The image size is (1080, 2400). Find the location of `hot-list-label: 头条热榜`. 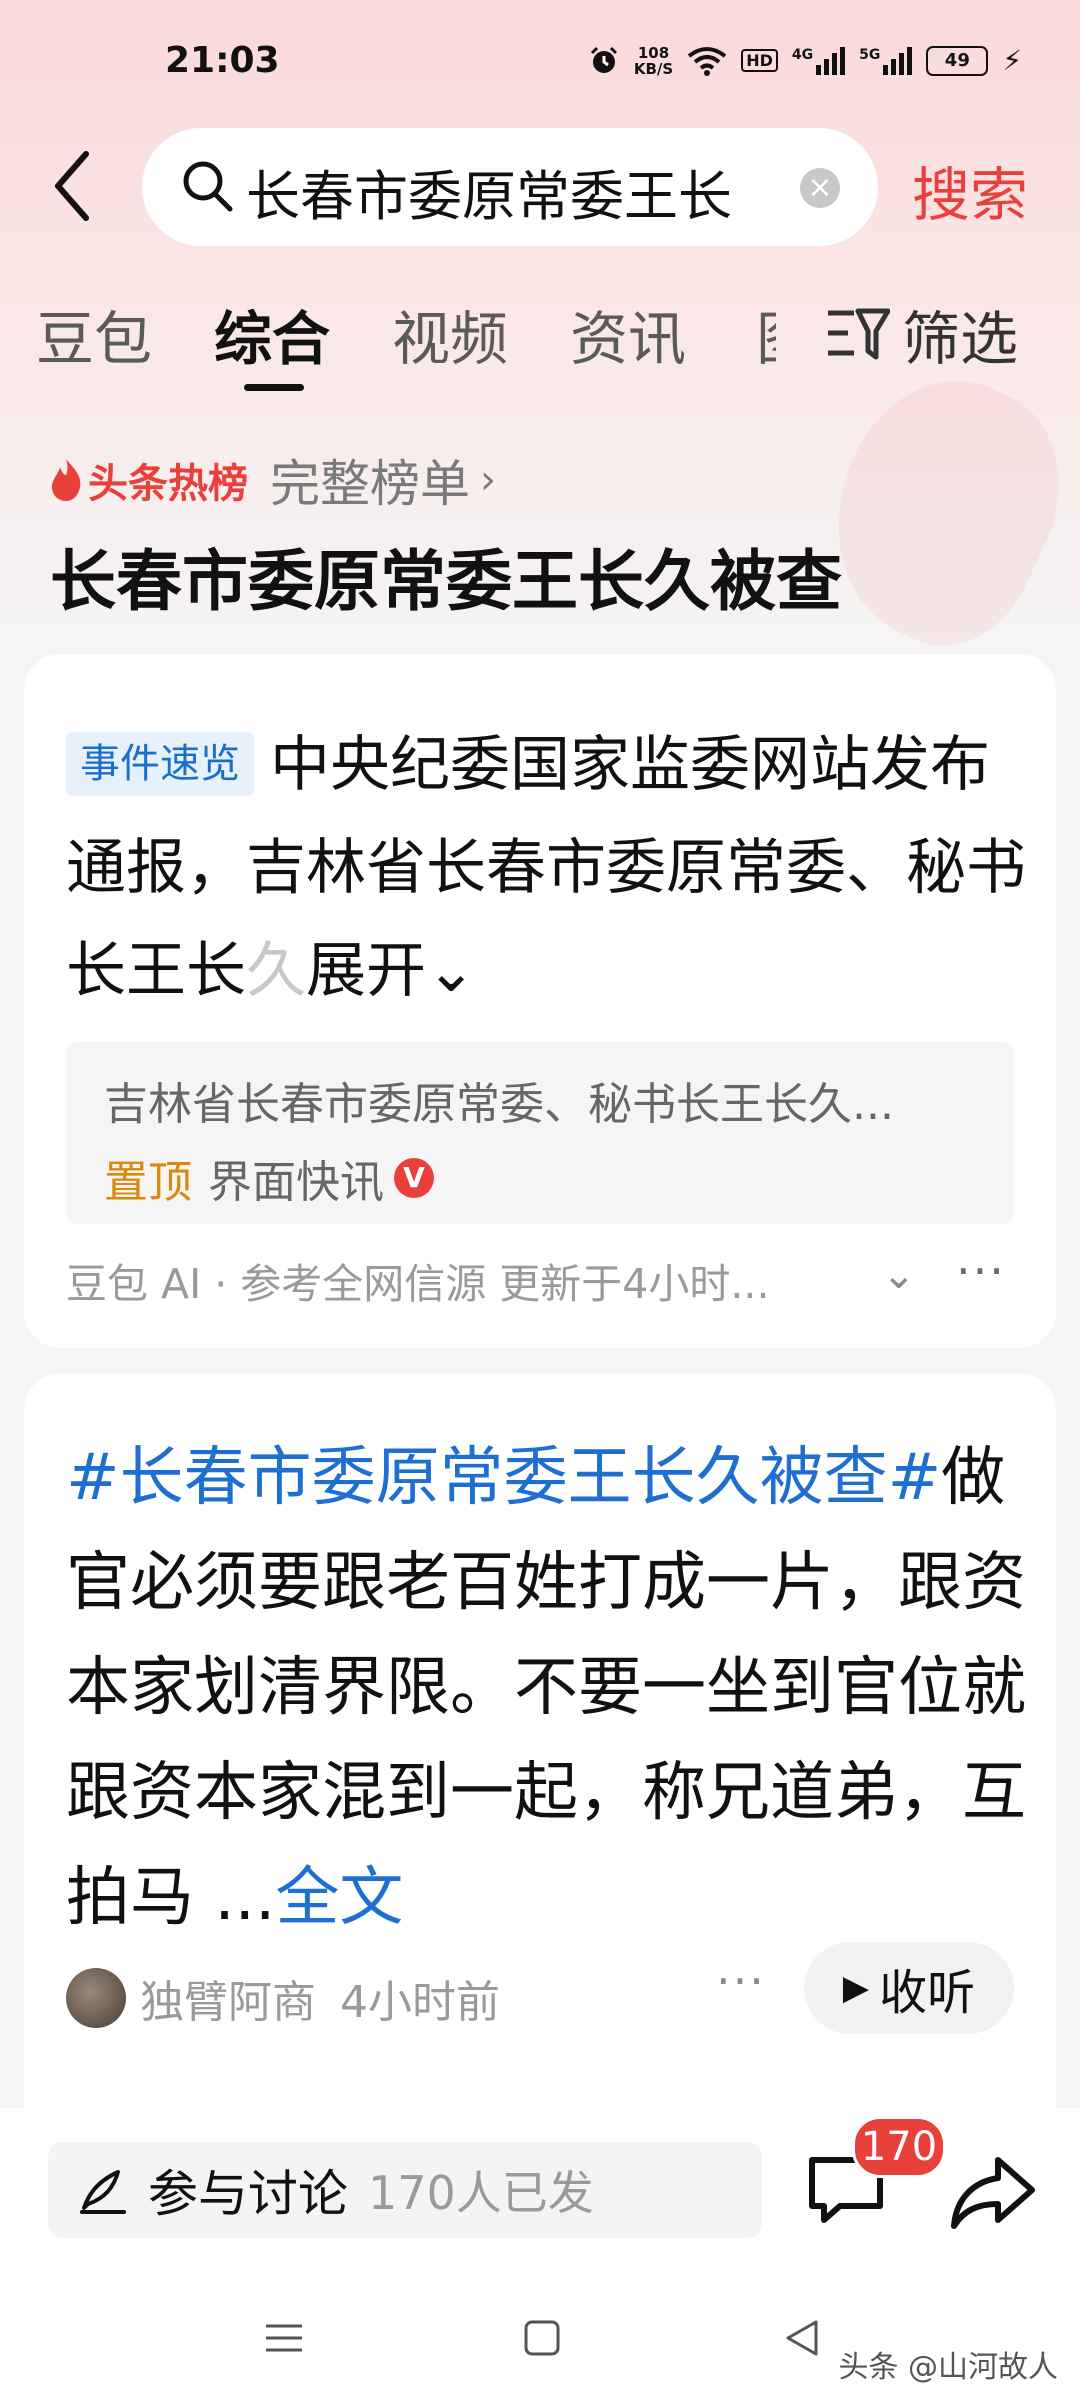

hot-list-label: 头条热榜 is located at coordinates (168, 484).